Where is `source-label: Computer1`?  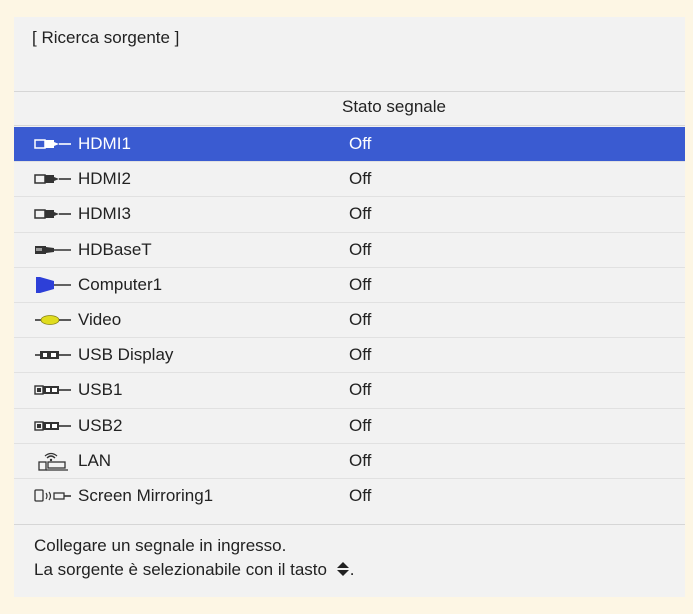
source-label: Computer1 is located at coordinates (120, 284).